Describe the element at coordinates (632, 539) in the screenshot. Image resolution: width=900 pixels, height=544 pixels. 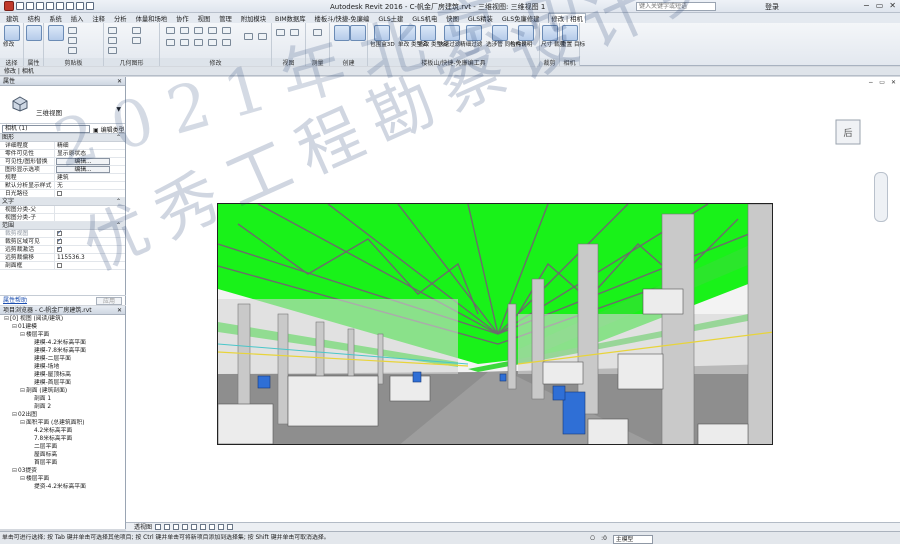
I see `design-option-select: 主模型` at that location.